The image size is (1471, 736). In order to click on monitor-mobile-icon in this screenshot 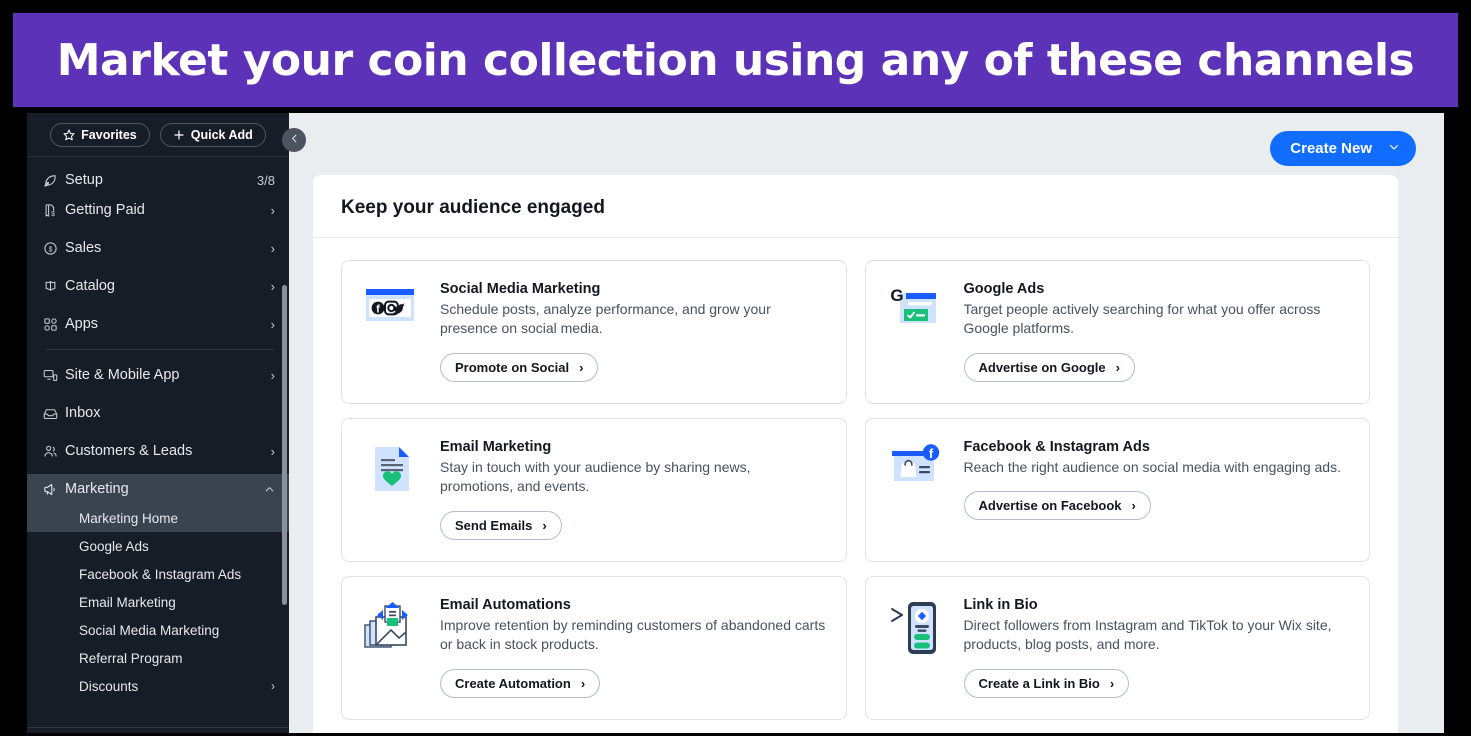, I will do `click(54, 375)`.